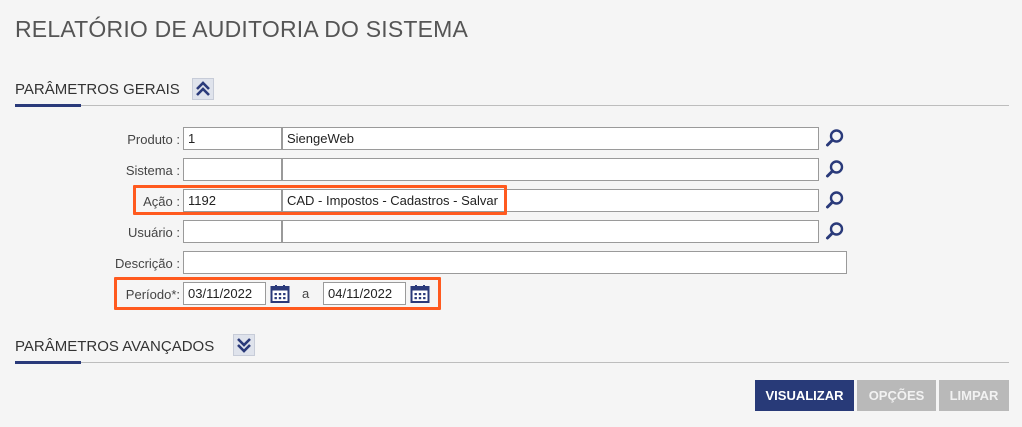 This screenshot has height=427, width=1022. What do you see at coordinates (232, 231) in the screenshot?
I see `usuario-code-input` at bounding box center [232, 231].